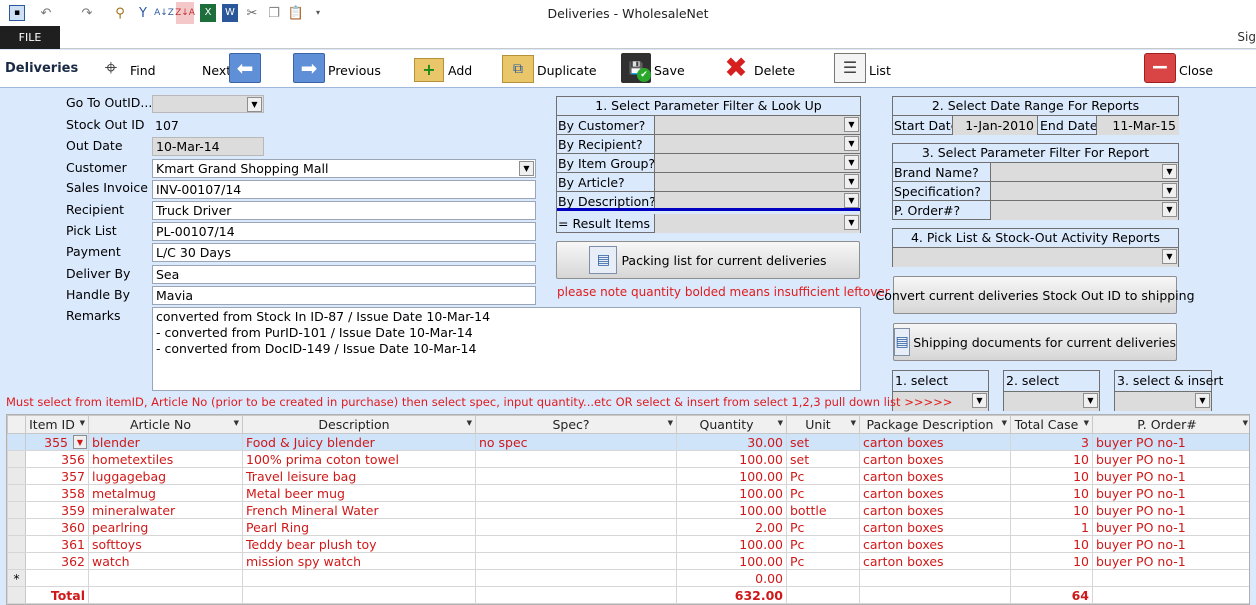 This screenshot has height=605, width=1256. Describe the element at coordinates (232, 69) in the screenshot. I see `next-button: Next ⬅` at that location.